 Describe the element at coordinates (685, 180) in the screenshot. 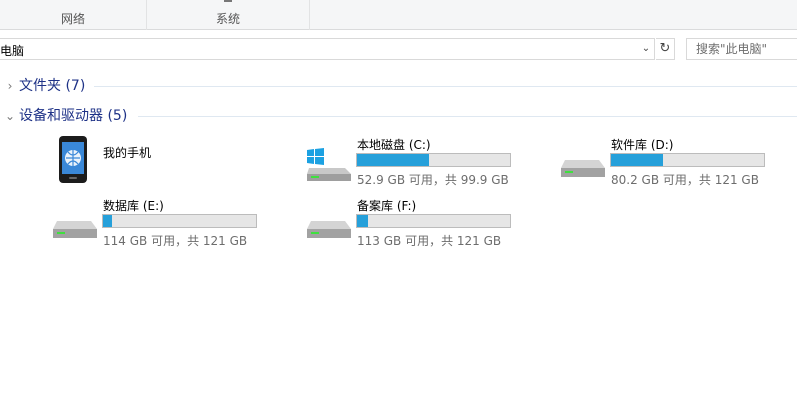

I see `drive-capacity: 80.2 GB 可用，共 121 GB` at that location.